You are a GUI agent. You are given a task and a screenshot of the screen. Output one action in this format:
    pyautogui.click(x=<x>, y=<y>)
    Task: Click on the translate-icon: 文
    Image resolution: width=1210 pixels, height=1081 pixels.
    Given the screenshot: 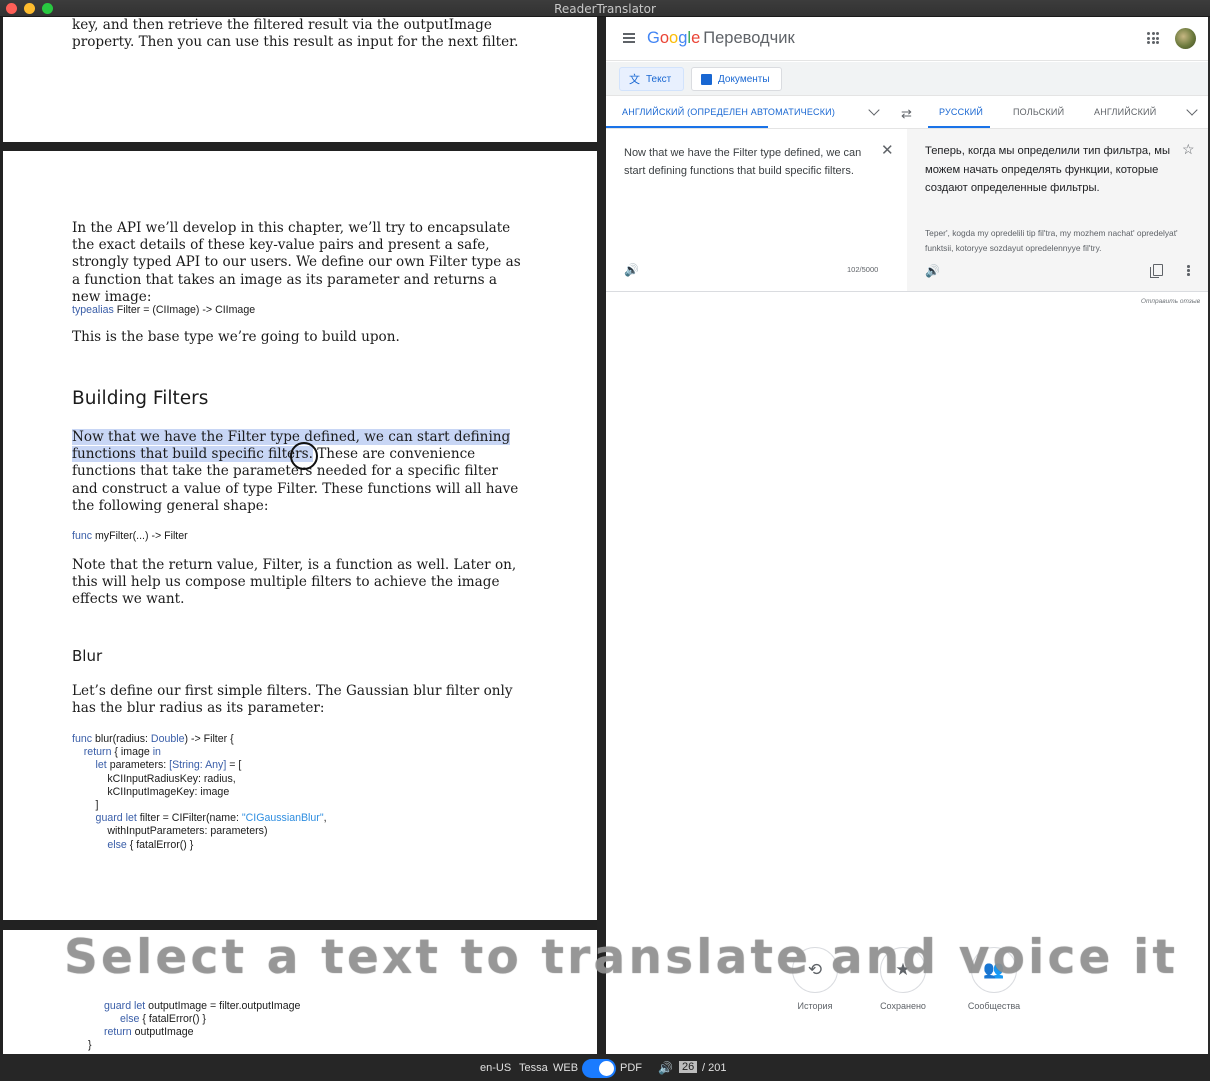 What is the action you would take?
    pyautogui.click(x=634, y=80)
    